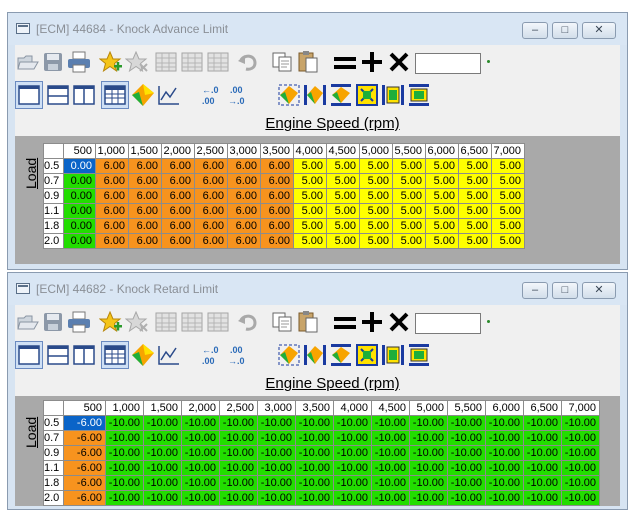 This screenshot has height=519, width=640. Describe the element at coordinates (84, 483) in the screenshot. I see `table-cell: -6.00` at that location.